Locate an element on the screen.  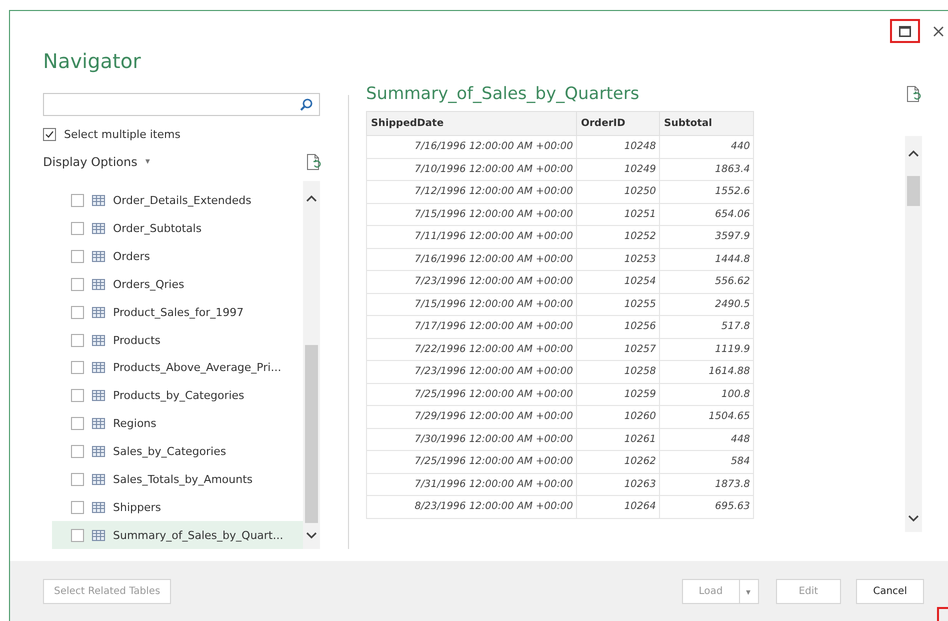
column-header: ShippedDate is located at coordinates (471, 124).